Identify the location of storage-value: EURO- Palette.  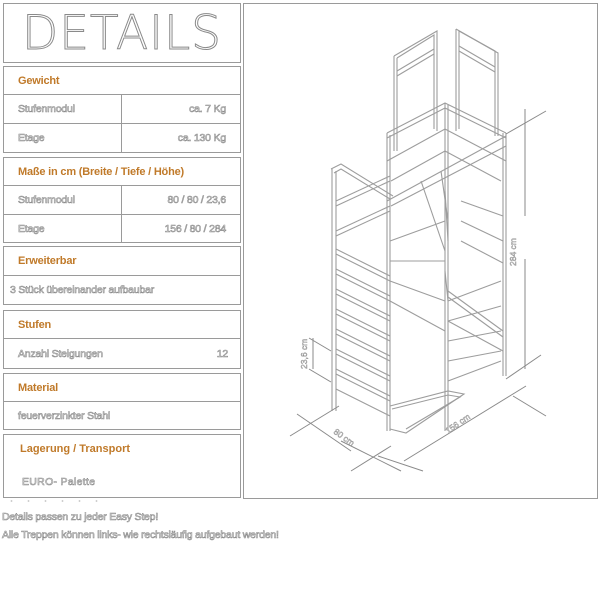
(59, 482).